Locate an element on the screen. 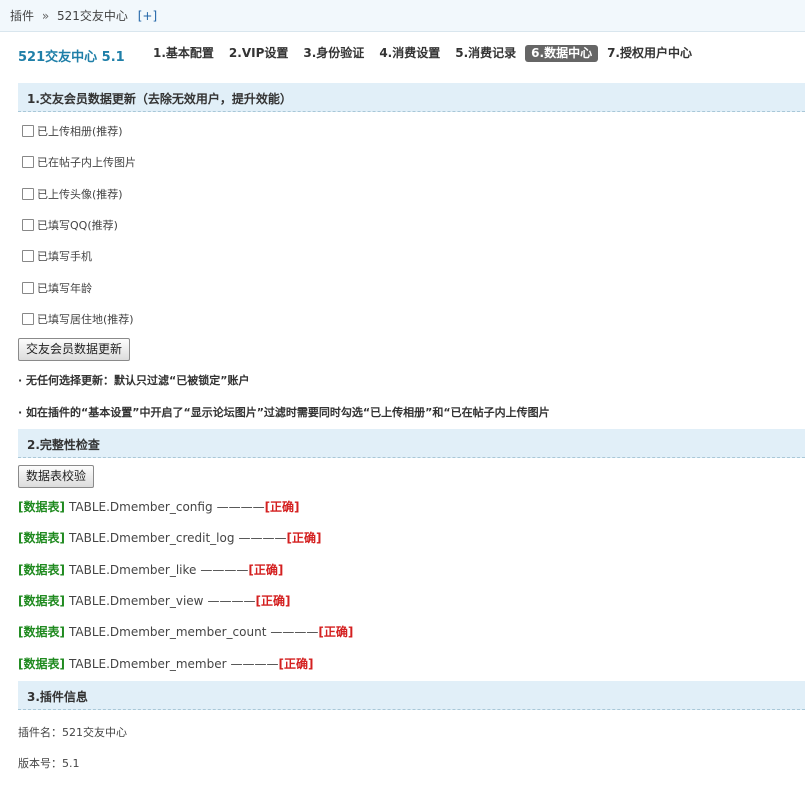  tab-consumption-records: 5.消费记录 is located at coordinates (485, 53).